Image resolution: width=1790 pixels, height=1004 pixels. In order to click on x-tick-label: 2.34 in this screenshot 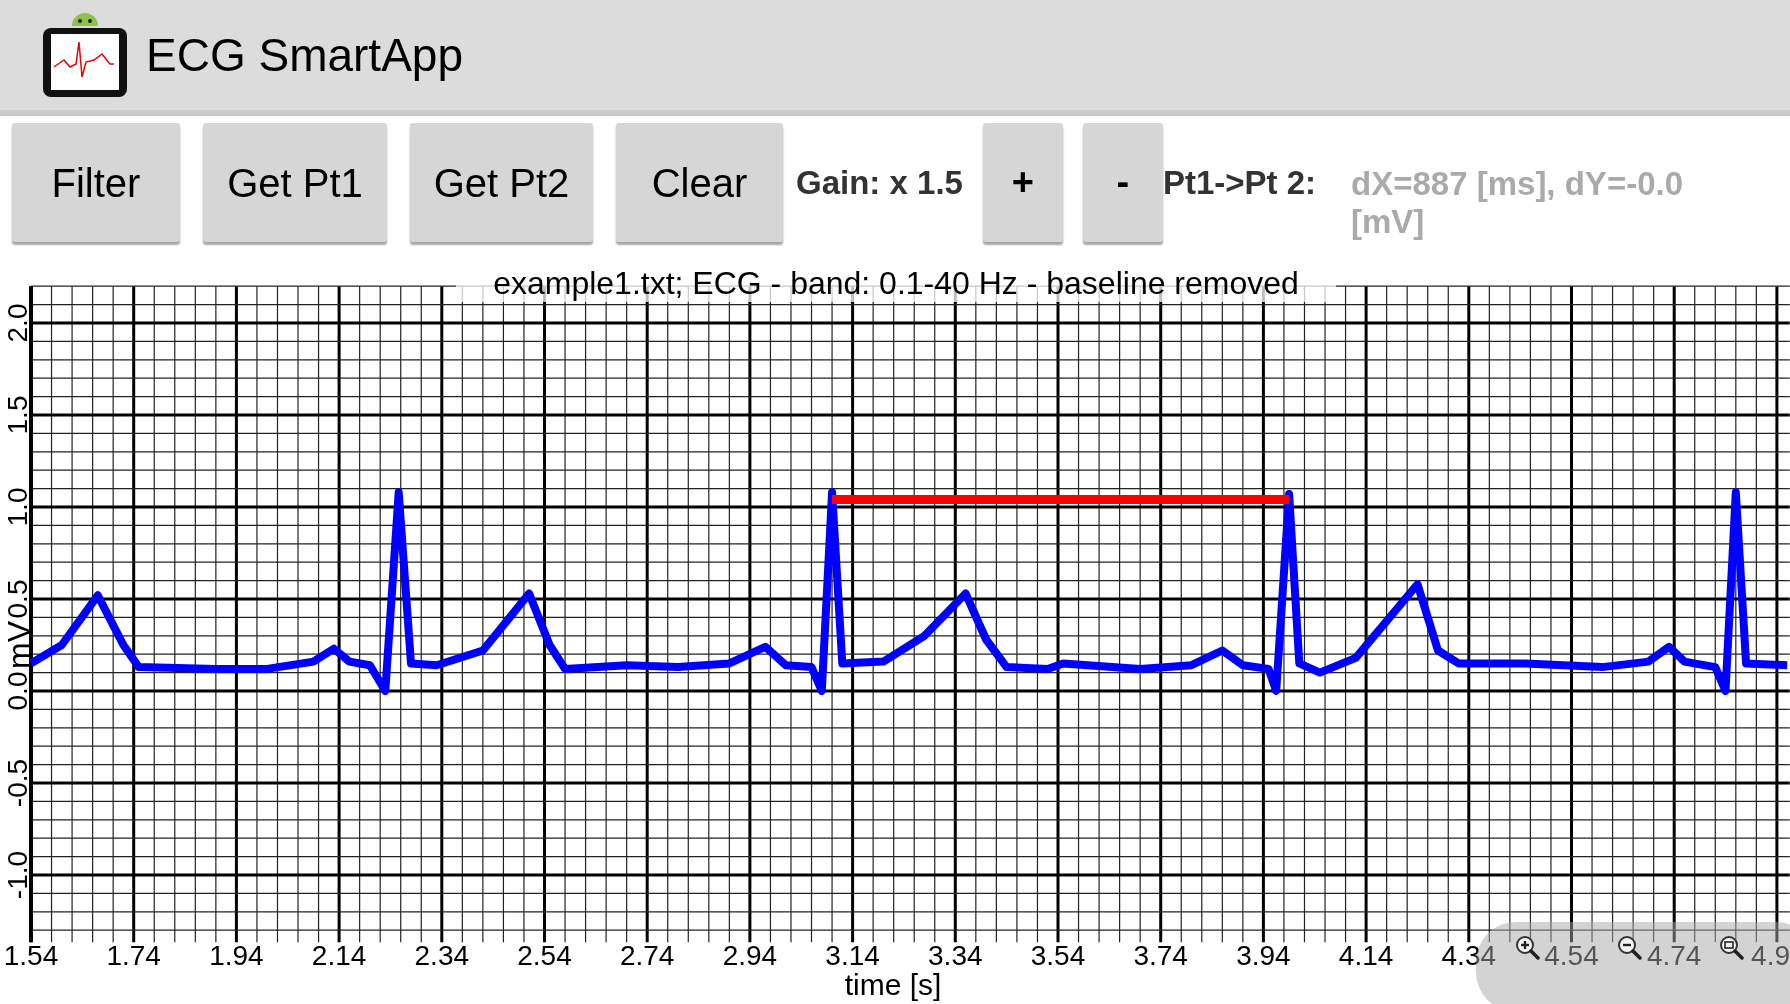, I will do `click(442, 955)`.